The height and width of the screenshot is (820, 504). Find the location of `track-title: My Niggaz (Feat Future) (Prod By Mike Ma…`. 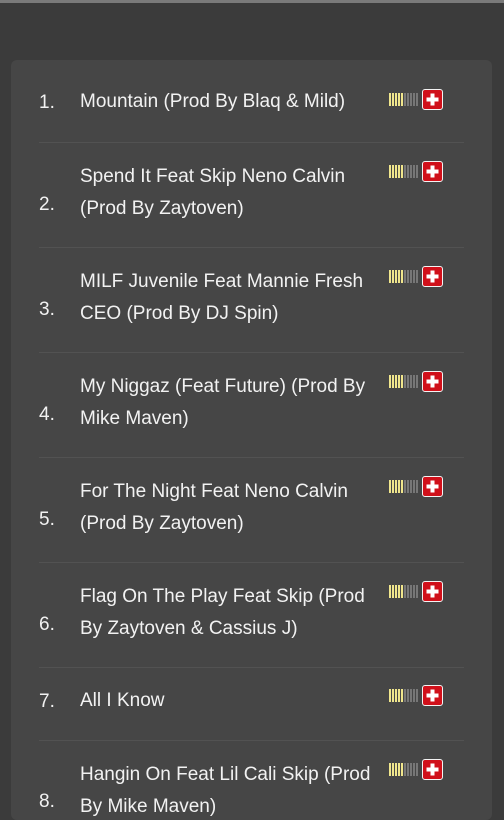

track-title: My Niggaz (Feat Future) (Prod By Mike Ma… is located at coordinates (235, 403).